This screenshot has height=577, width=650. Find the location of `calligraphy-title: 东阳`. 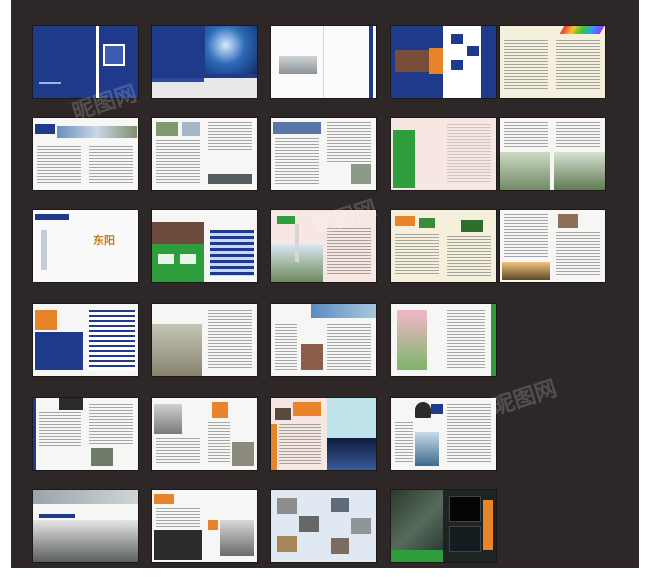

calligraphy-title: 东阳 is located at coordinates (104, 240).